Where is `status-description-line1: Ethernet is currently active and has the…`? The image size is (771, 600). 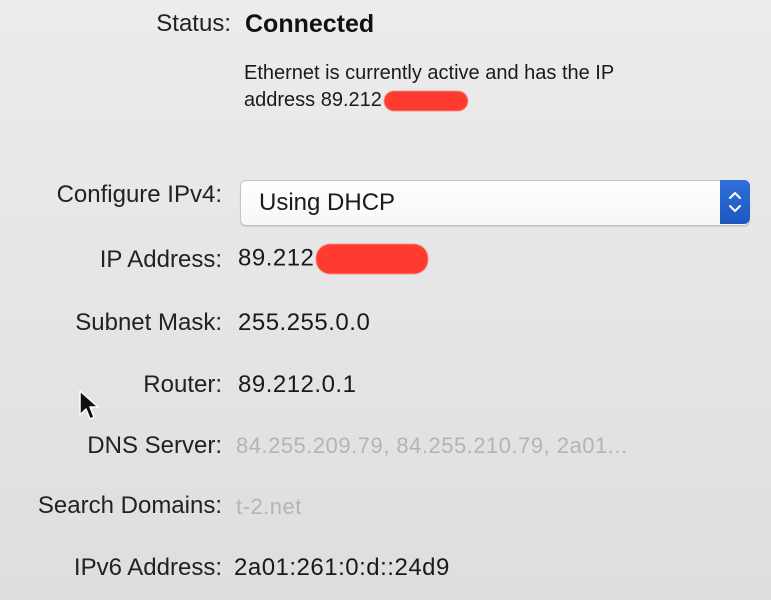
status-description-line1: Ethernet is currently active and has the… is located at coordinates (429, 73).